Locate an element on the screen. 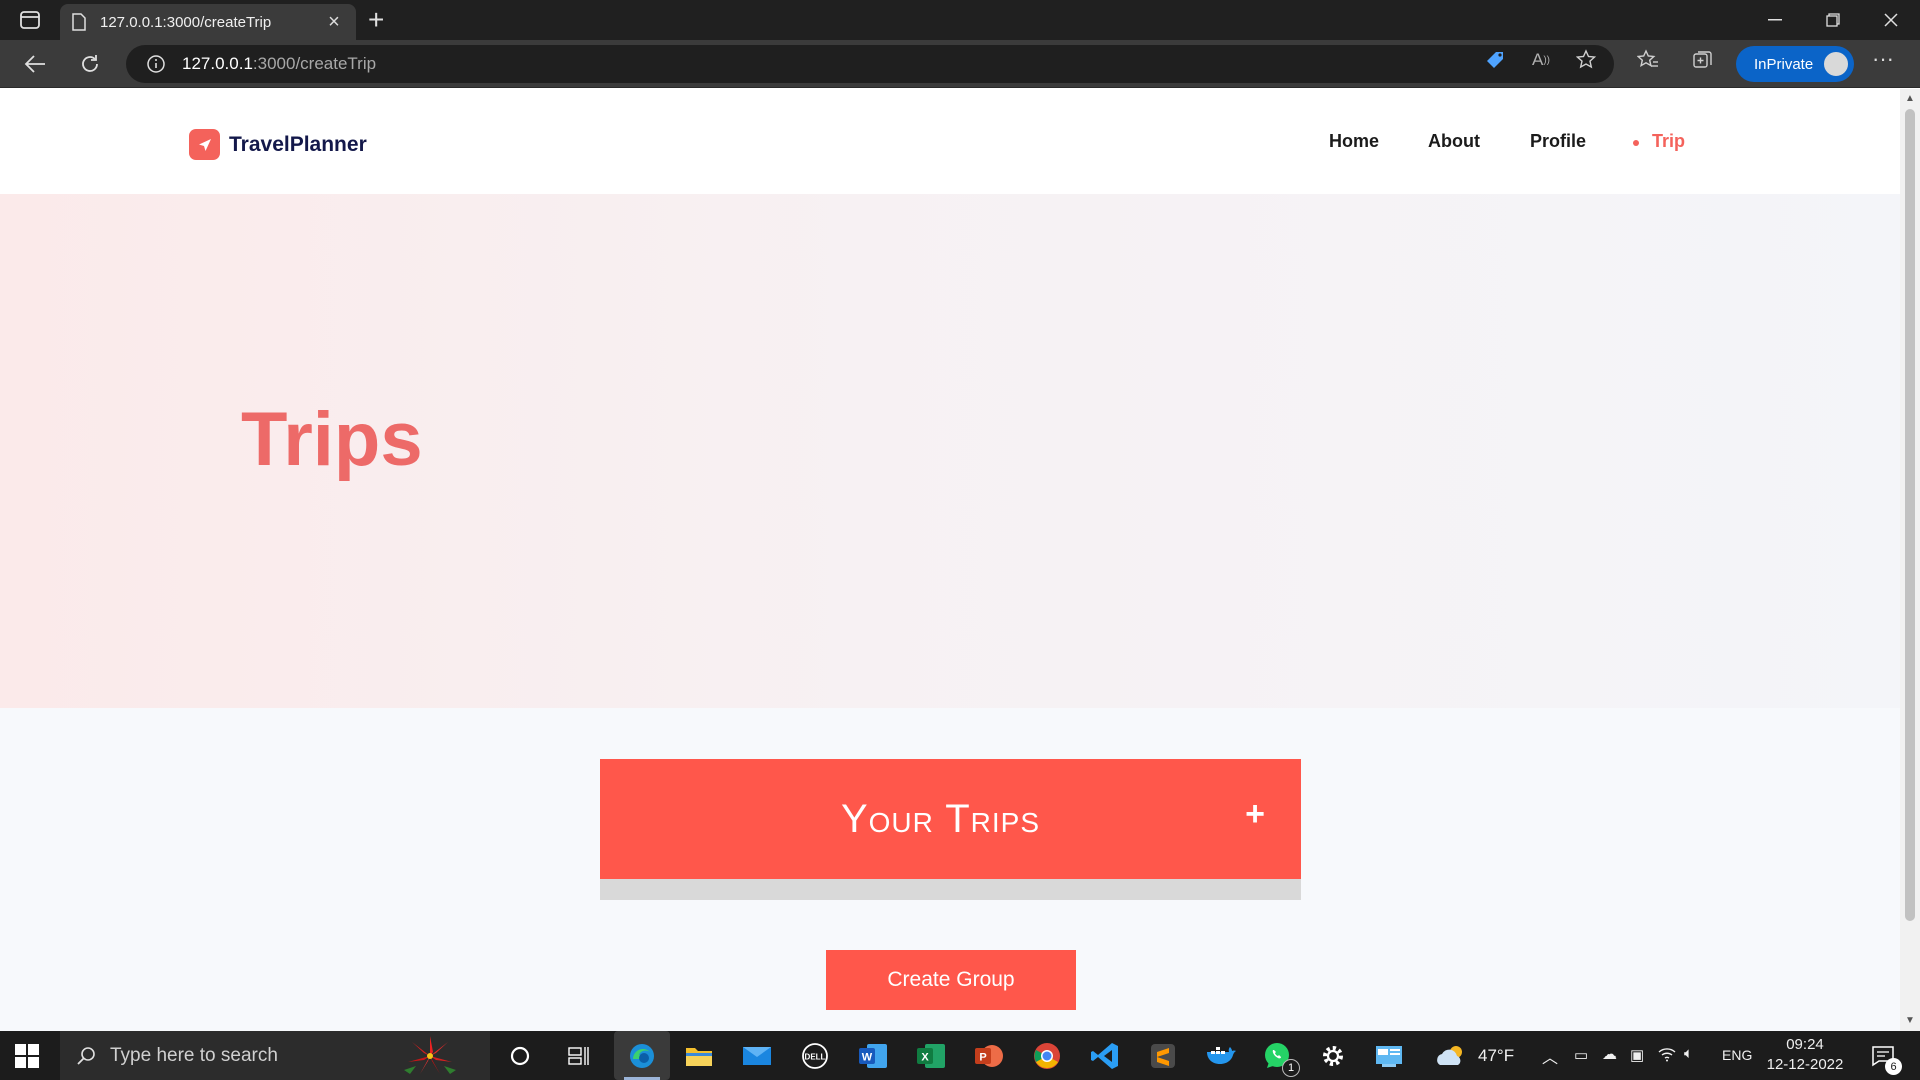 The image size is (1920, 1080). edge-taskbar-icon is located at coordinates (642, 1055).